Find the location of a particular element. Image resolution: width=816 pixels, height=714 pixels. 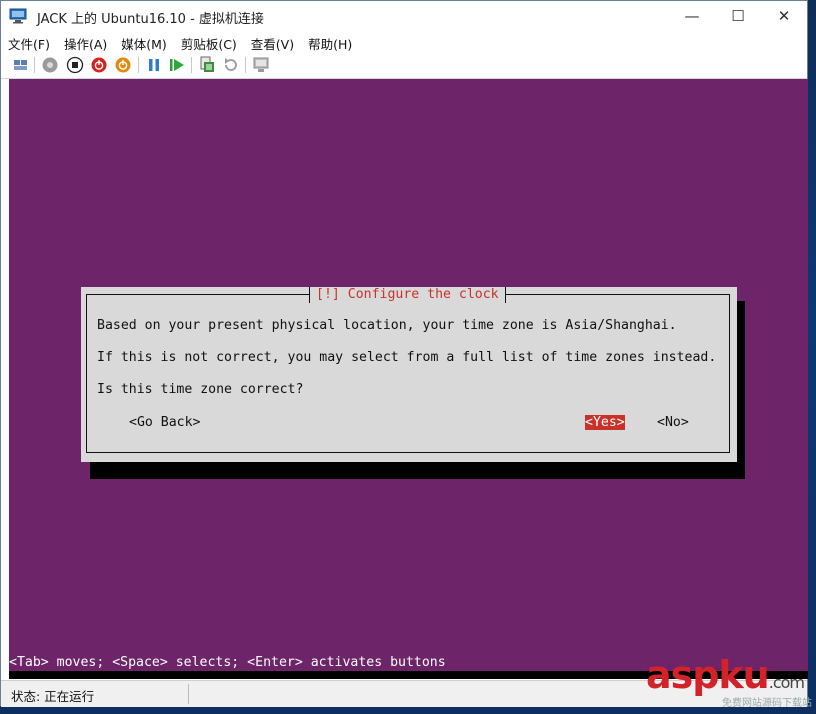

window-title: JACK 上的 Ubuntu16.10 - 虚拟机连接 is located at coordinates (150, 19).